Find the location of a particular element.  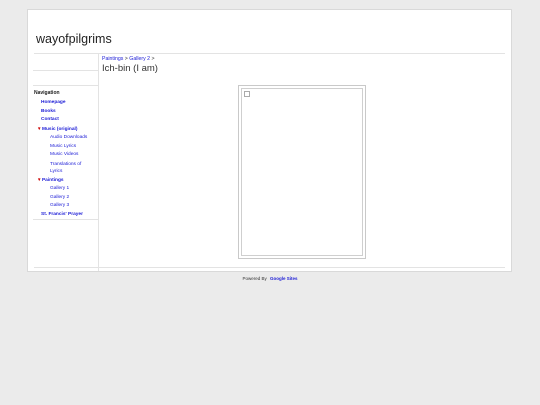

sidebar-item-audio-downloads: Audio Downloads is located at coordinates (63, 138).